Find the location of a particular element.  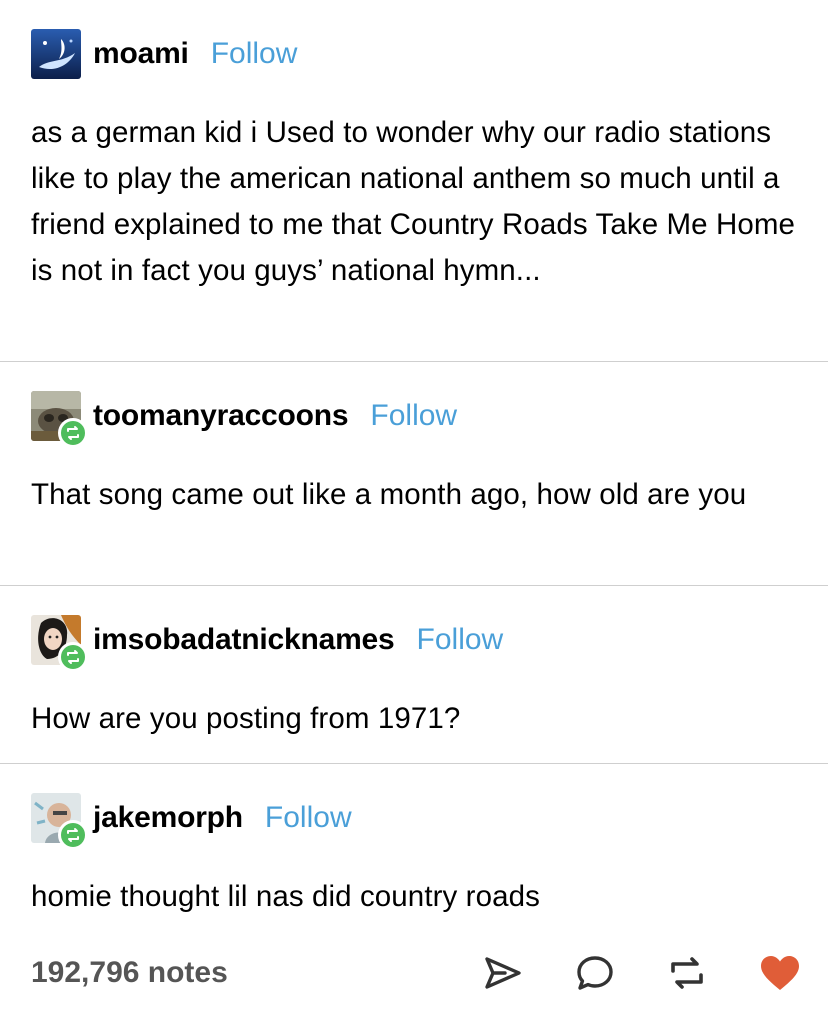

reply-button is located at coordinates (595, 973).